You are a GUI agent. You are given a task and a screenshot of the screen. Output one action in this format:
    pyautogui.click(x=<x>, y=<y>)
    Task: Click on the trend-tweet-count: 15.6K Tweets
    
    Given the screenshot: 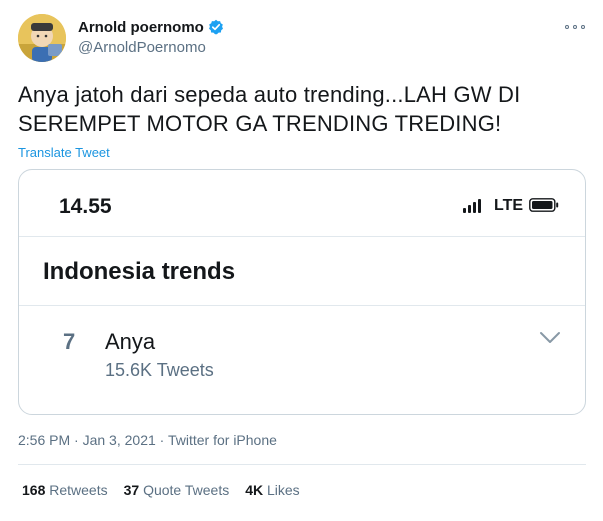 What is the action you would take?
    pyautogui.click(x=159, y=370)
    